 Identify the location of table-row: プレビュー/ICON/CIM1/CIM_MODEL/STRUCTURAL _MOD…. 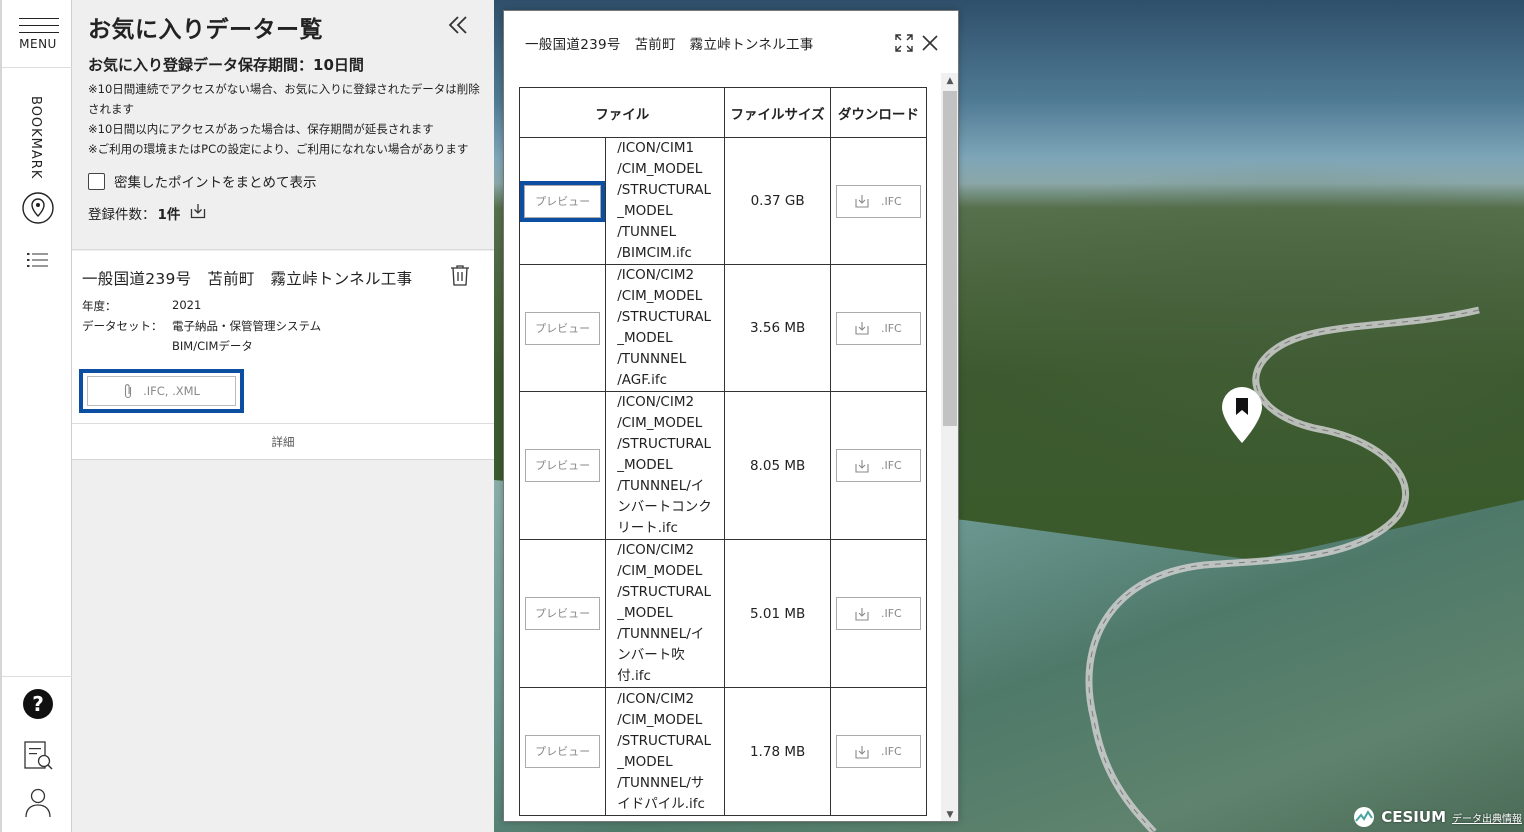
(723, 201).